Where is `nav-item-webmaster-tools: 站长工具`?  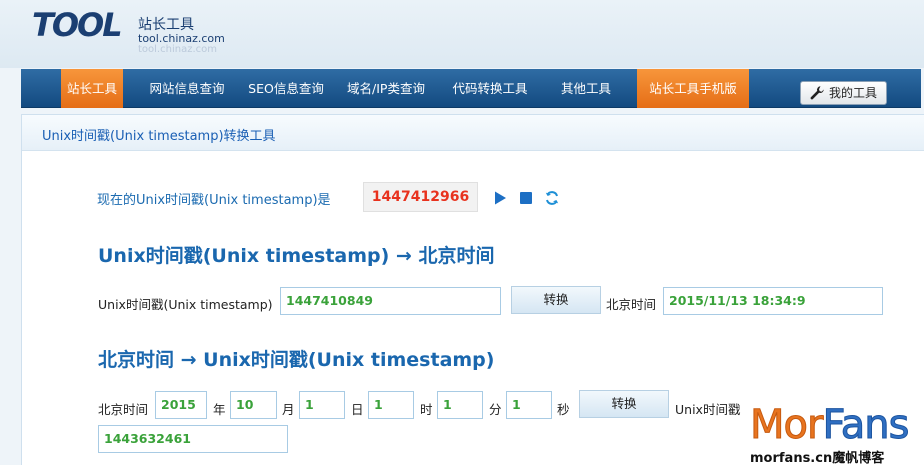 nav-item-webmaster-tools: 站长工具 is located at coordinates (92, 88).